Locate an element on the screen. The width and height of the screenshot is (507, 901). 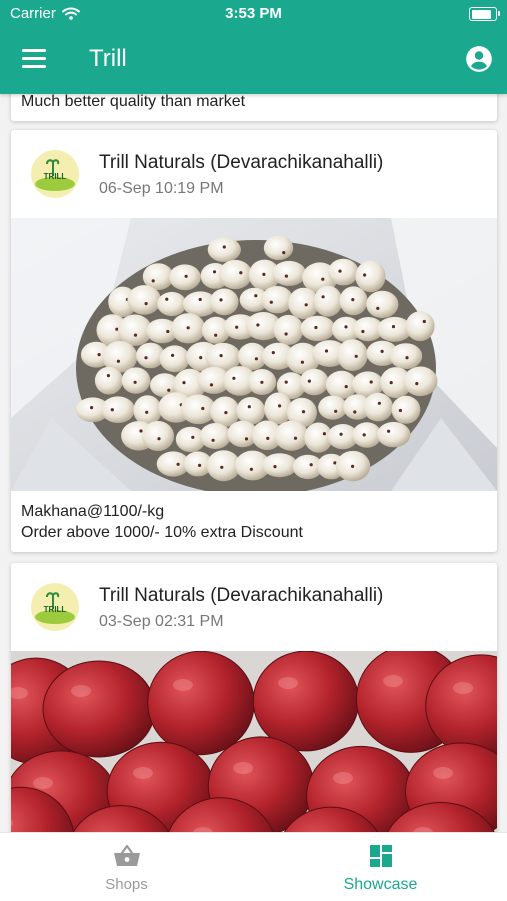
bottom-navigation: Shops Showcase is located at coordinates (253, 866).